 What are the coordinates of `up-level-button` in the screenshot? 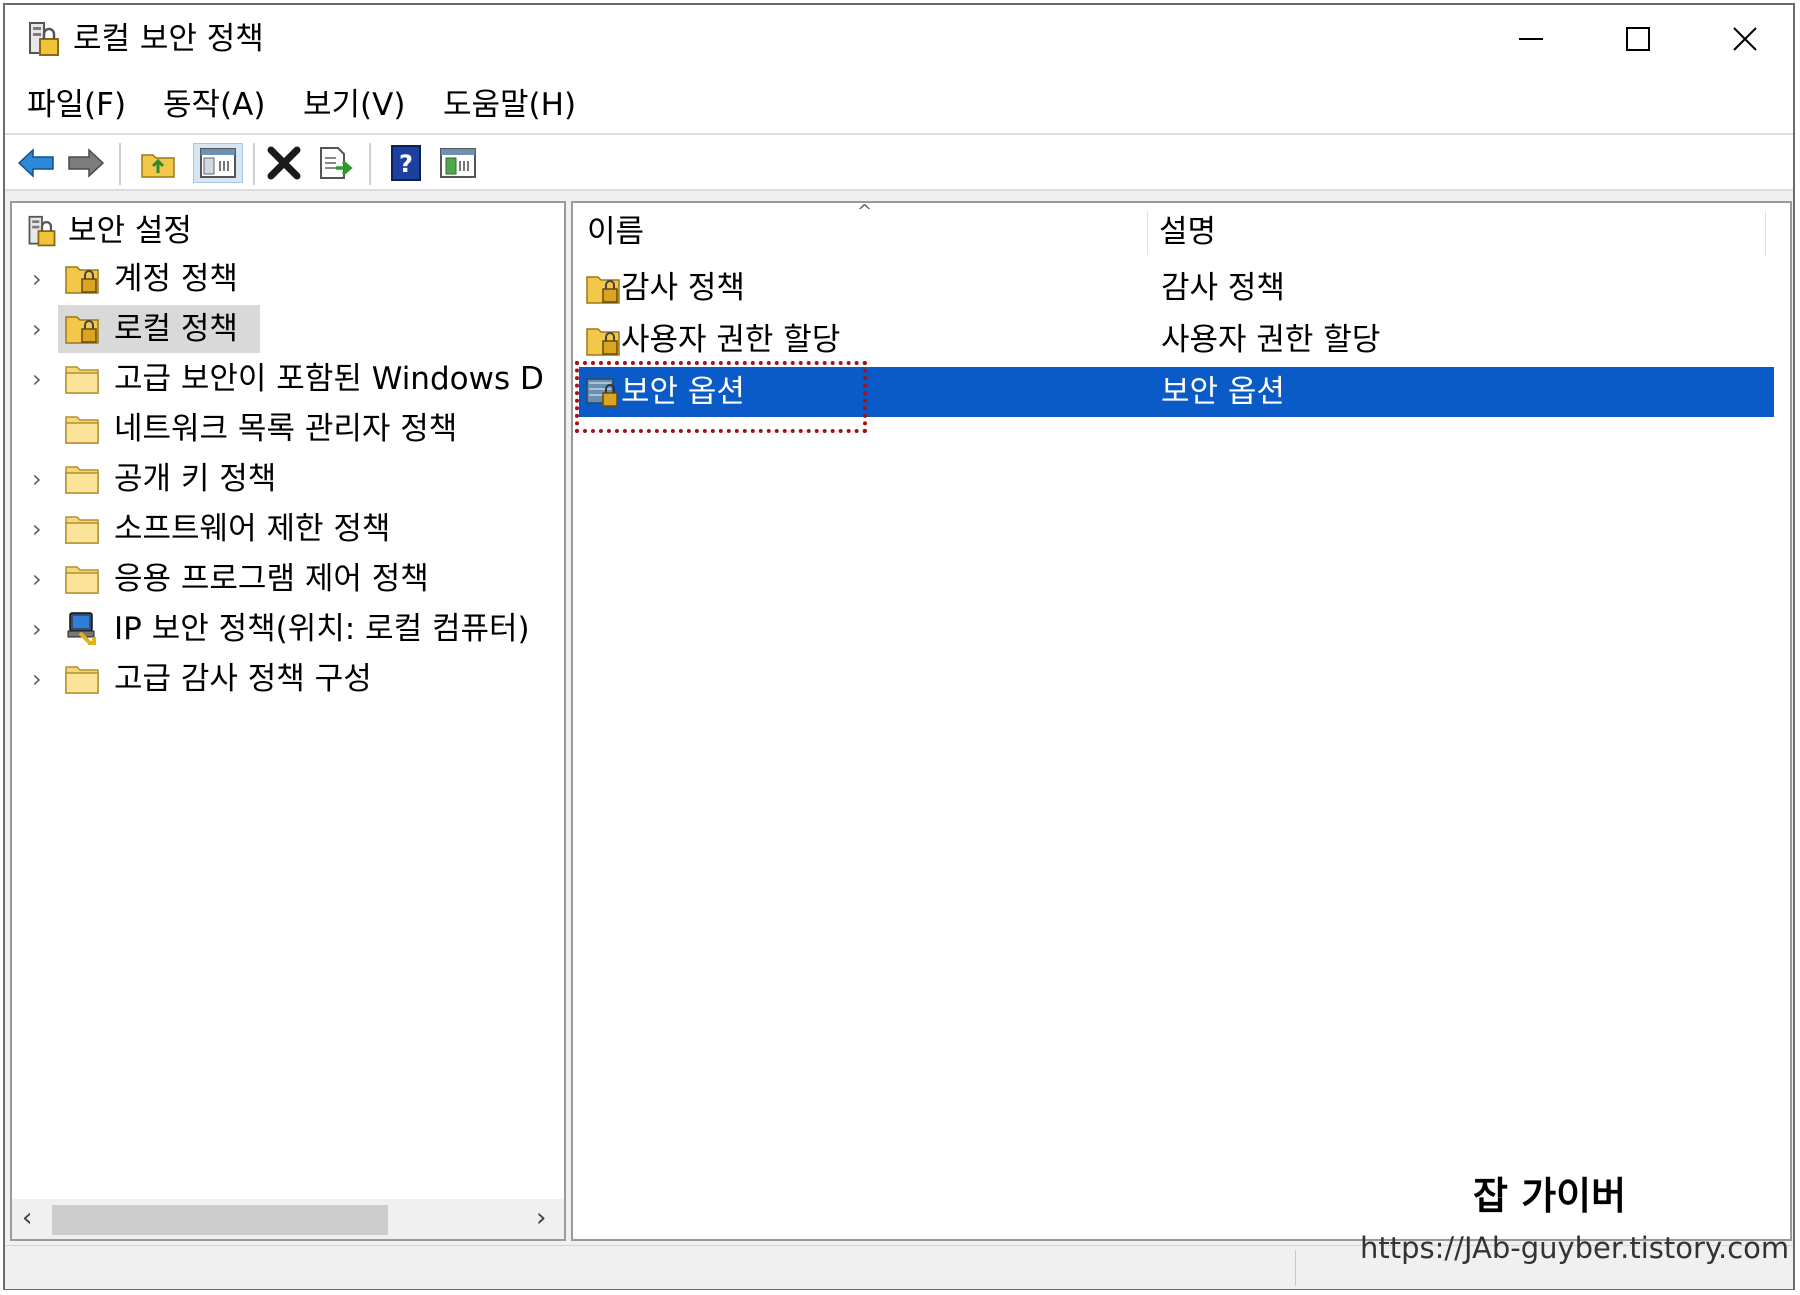 It's located at (158, 163).